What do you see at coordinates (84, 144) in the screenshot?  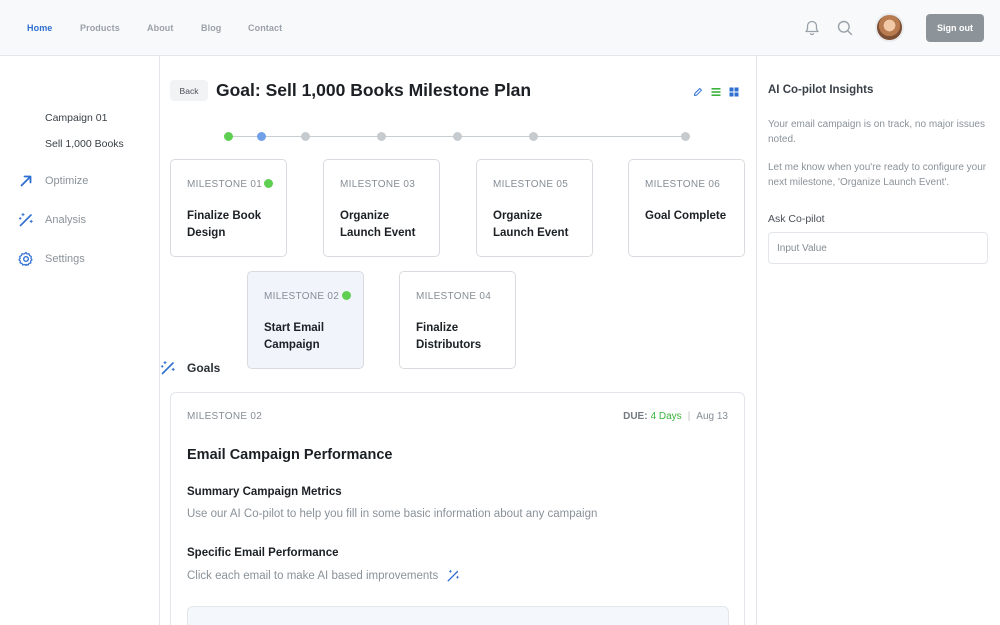 I see `sidebar-subitem-sell-books: Sell 1,000 Books` at bounding box center [84, 144].